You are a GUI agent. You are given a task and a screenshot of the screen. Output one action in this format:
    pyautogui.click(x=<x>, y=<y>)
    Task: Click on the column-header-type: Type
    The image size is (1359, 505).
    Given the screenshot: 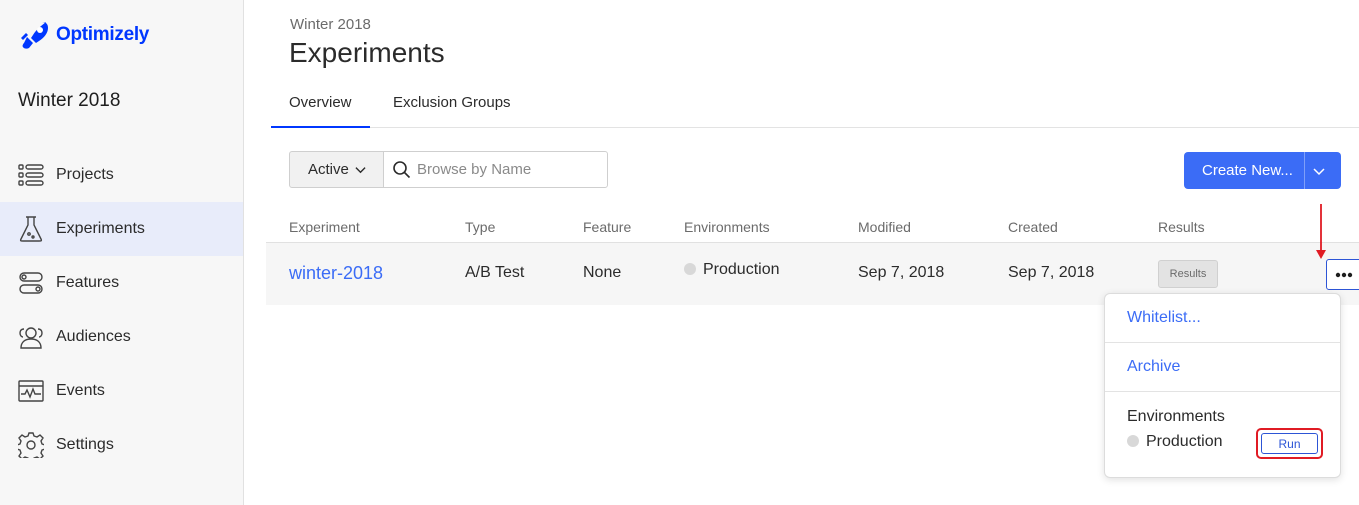 What is the action you would take?
    pyautogui.click(x=480, y=227)
    